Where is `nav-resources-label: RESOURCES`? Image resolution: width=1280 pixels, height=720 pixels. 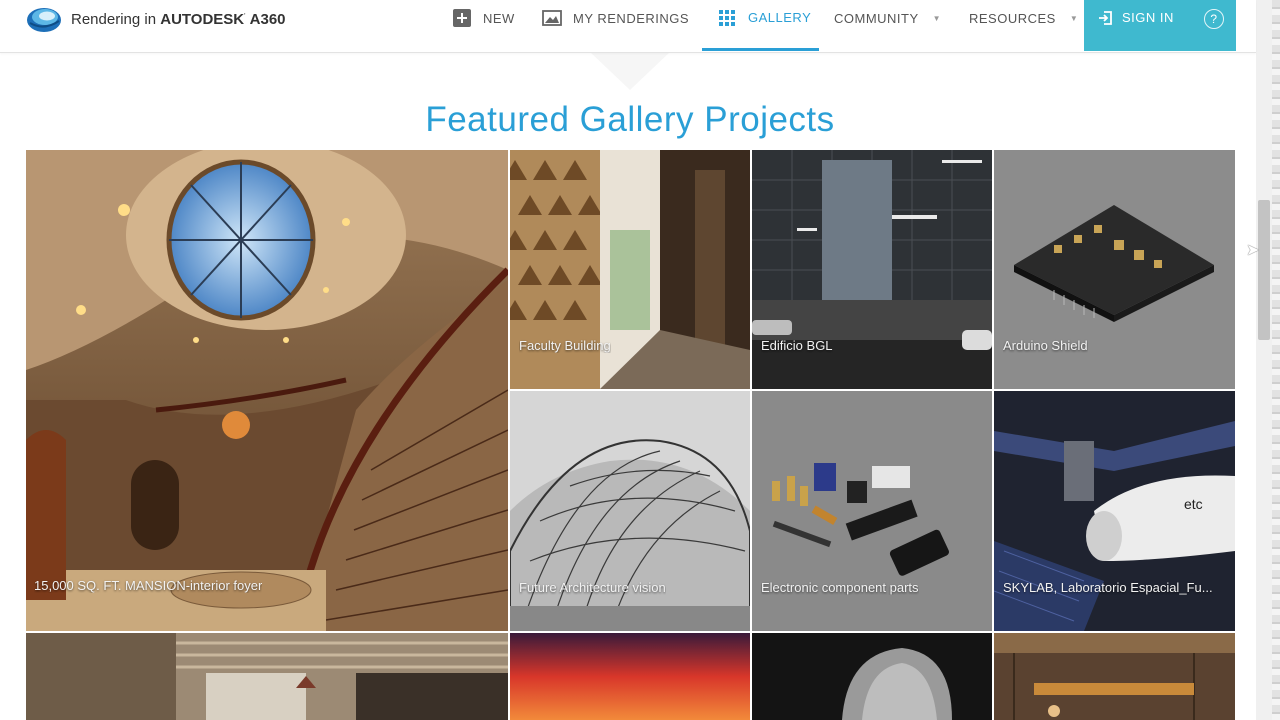 nav-resources-label: RESOURCES is located at coordinates (1012, 18).